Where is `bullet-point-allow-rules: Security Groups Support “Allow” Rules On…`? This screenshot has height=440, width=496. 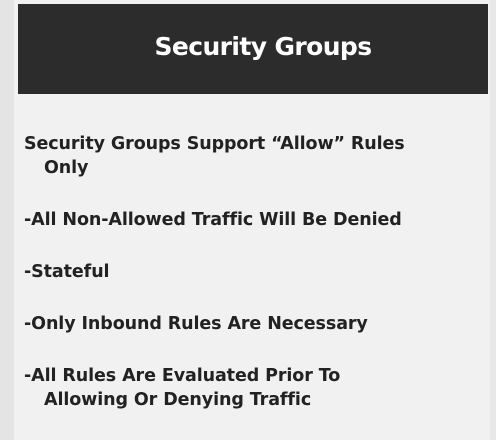
bullet-point-allow-rules: Security Groups Support “Allow” Rules On… is located at coordinates (252, 156).